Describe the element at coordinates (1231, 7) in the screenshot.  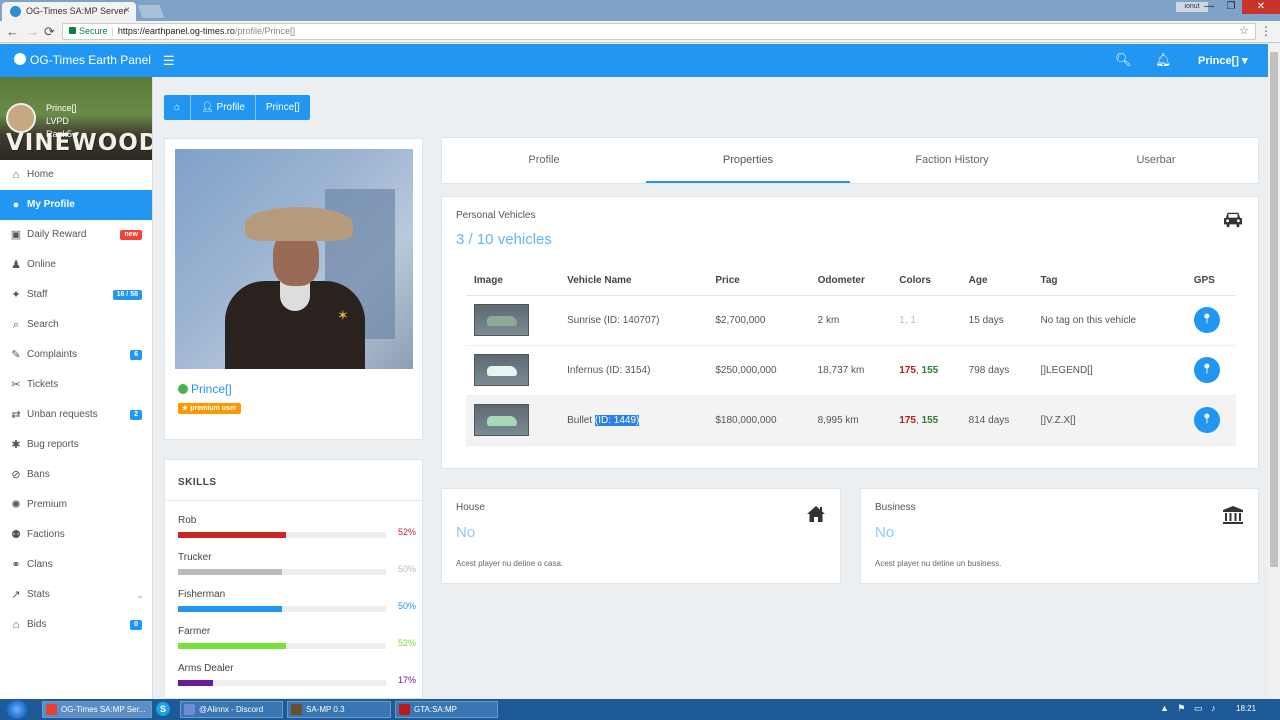
I see `maximize-button: ❐` at that location.